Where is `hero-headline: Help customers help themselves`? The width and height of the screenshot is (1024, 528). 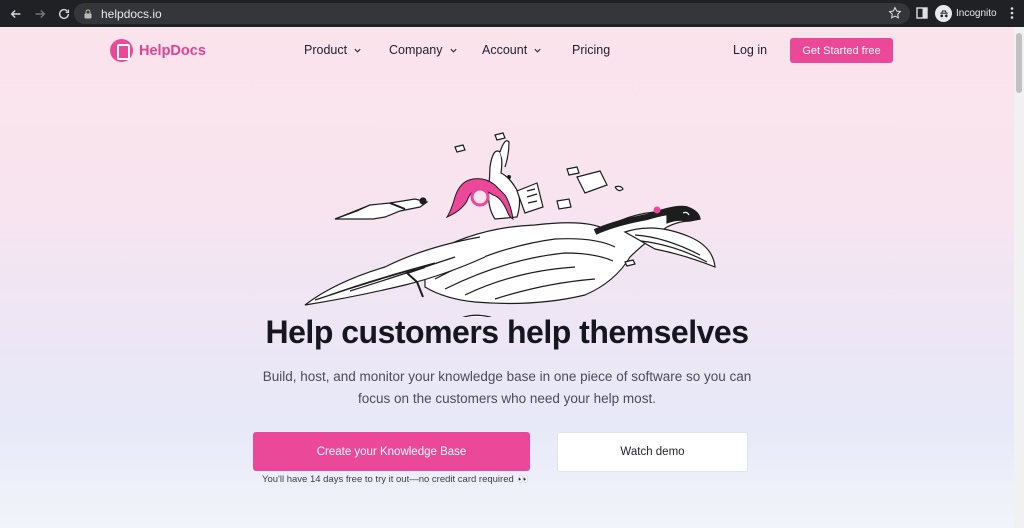 hero-headline: Help customers help themselves is located at coordinates (507, 332).